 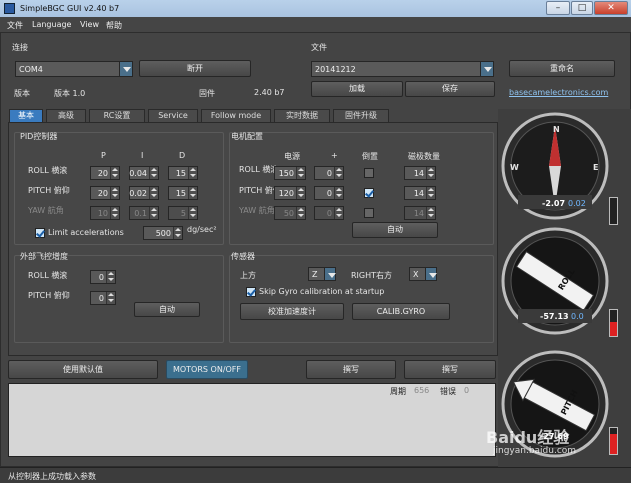 I want to click on period-value: 656, so click(x=422, y=390).